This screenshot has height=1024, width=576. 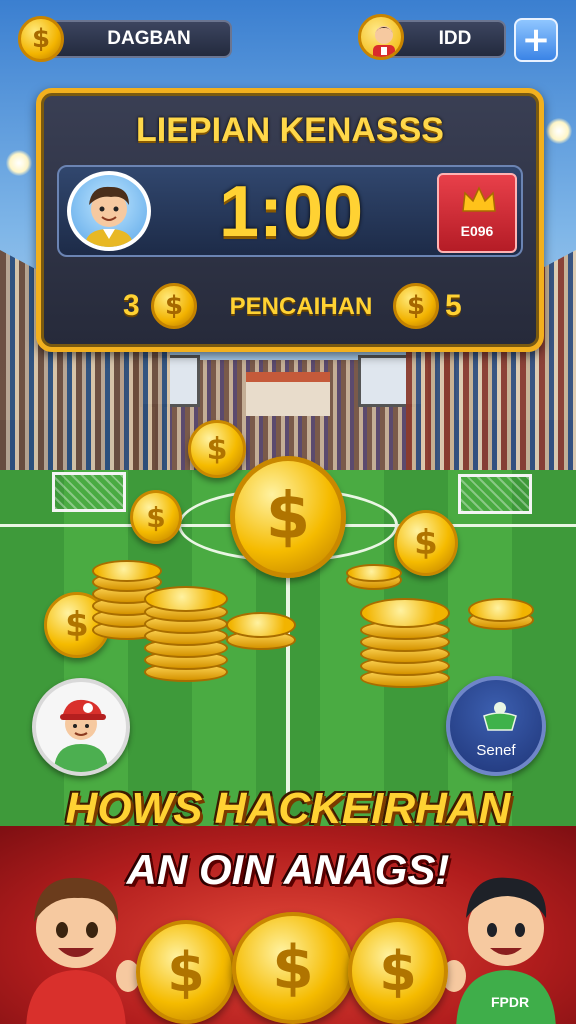 I want to click on profile-button, so click(x=81, y=727).